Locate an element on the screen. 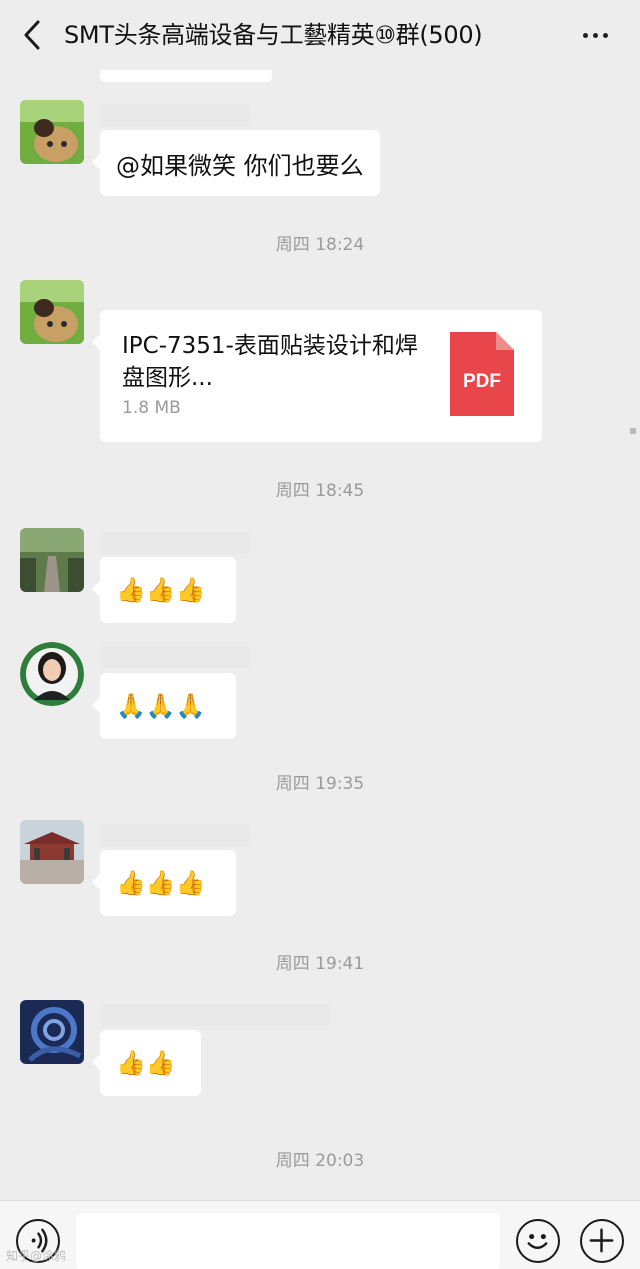 This screenshot has height=1269, width=640. emoji-message: 👍👍 is located at coordinates (146, 1063).